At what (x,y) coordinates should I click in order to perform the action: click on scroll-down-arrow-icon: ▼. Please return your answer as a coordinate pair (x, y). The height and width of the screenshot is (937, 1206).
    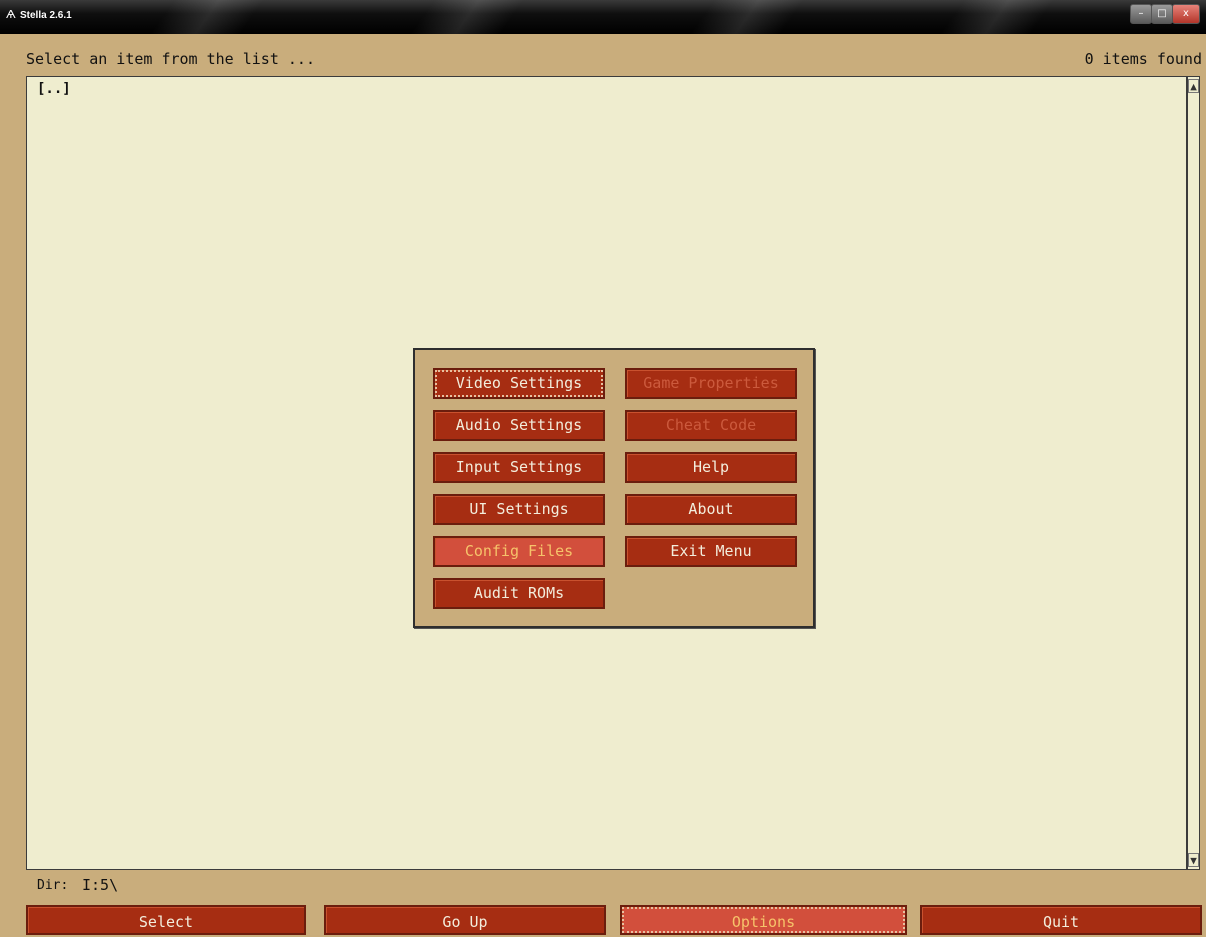
    Looking at the image, I should click on (1193, 860).